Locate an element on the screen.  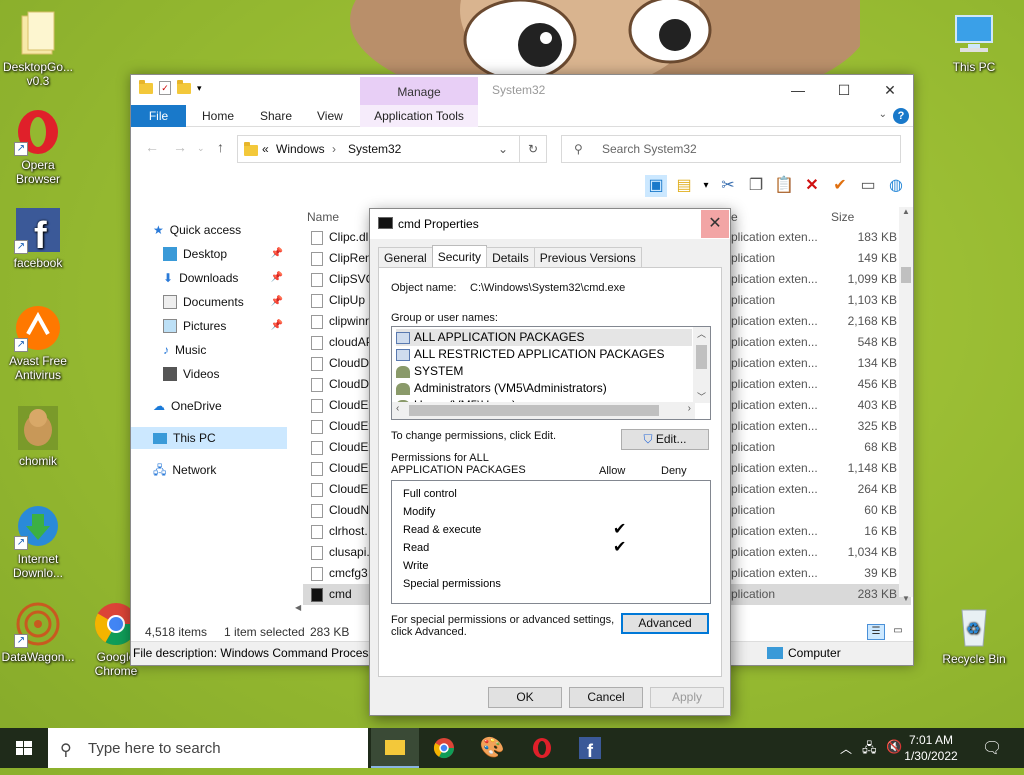
vertical-scrollbar: ▲ ▼ is located at coordinates (906, 405).